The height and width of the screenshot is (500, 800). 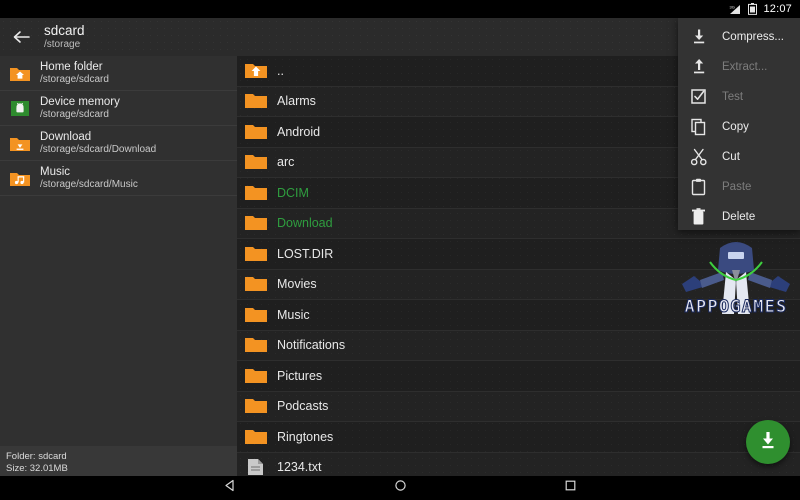 I want to click on download-icon, so click(x=768, y=442).